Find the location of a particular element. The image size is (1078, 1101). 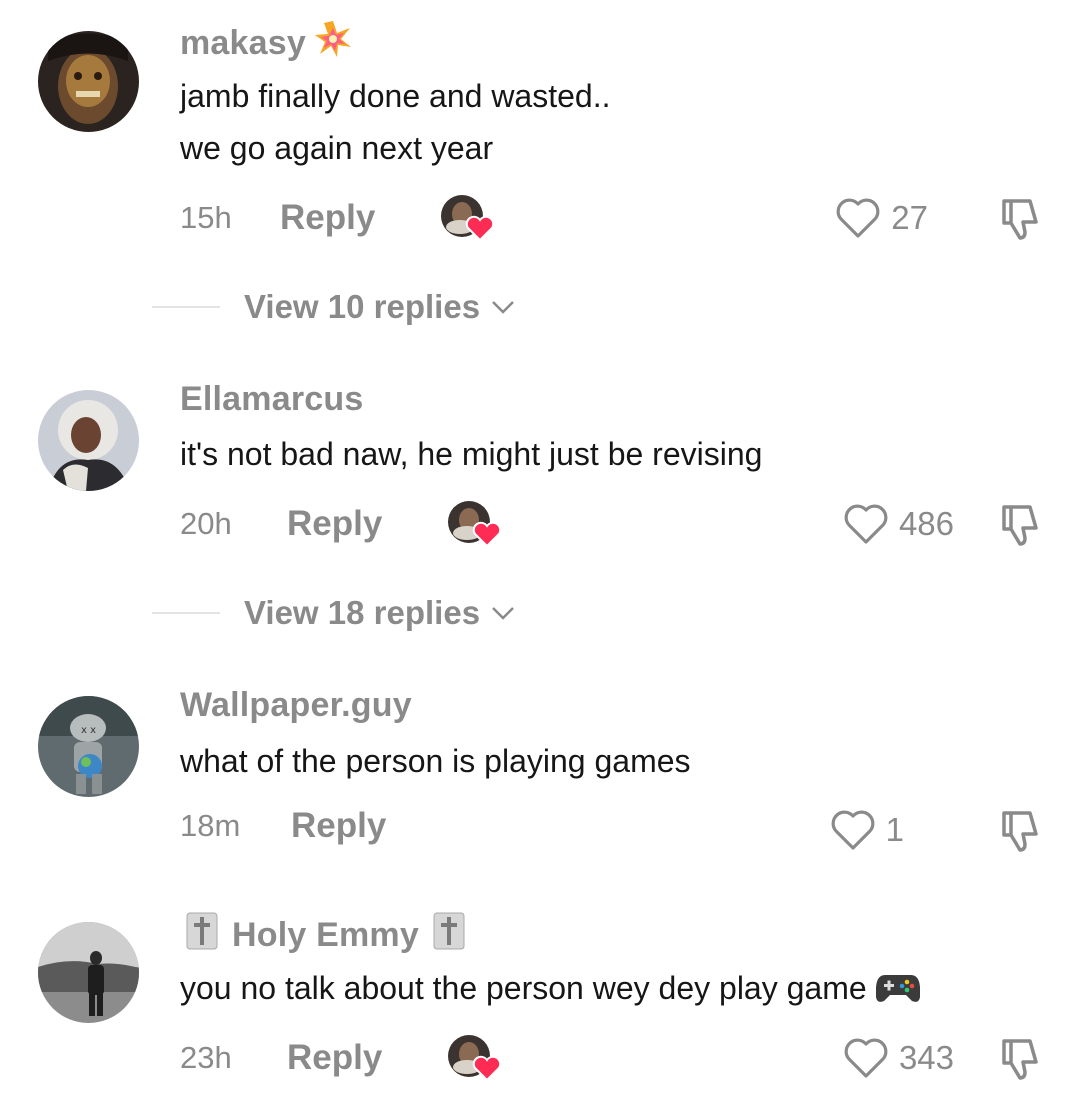

comment-meta: 18m Reply is located at coordinates (315, 826).